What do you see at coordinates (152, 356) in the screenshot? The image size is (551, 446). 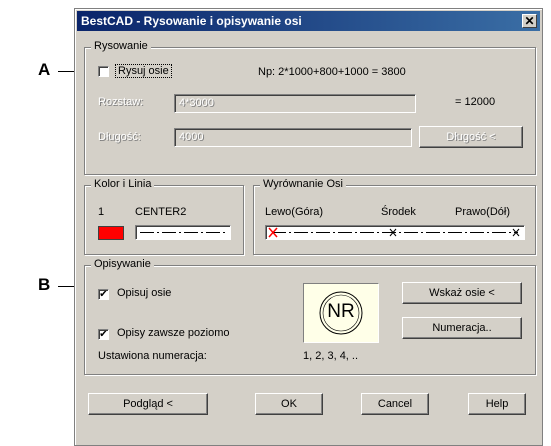 I see `numbering-label: Ustawiona numeracja:` at bounding box center [152, 356].